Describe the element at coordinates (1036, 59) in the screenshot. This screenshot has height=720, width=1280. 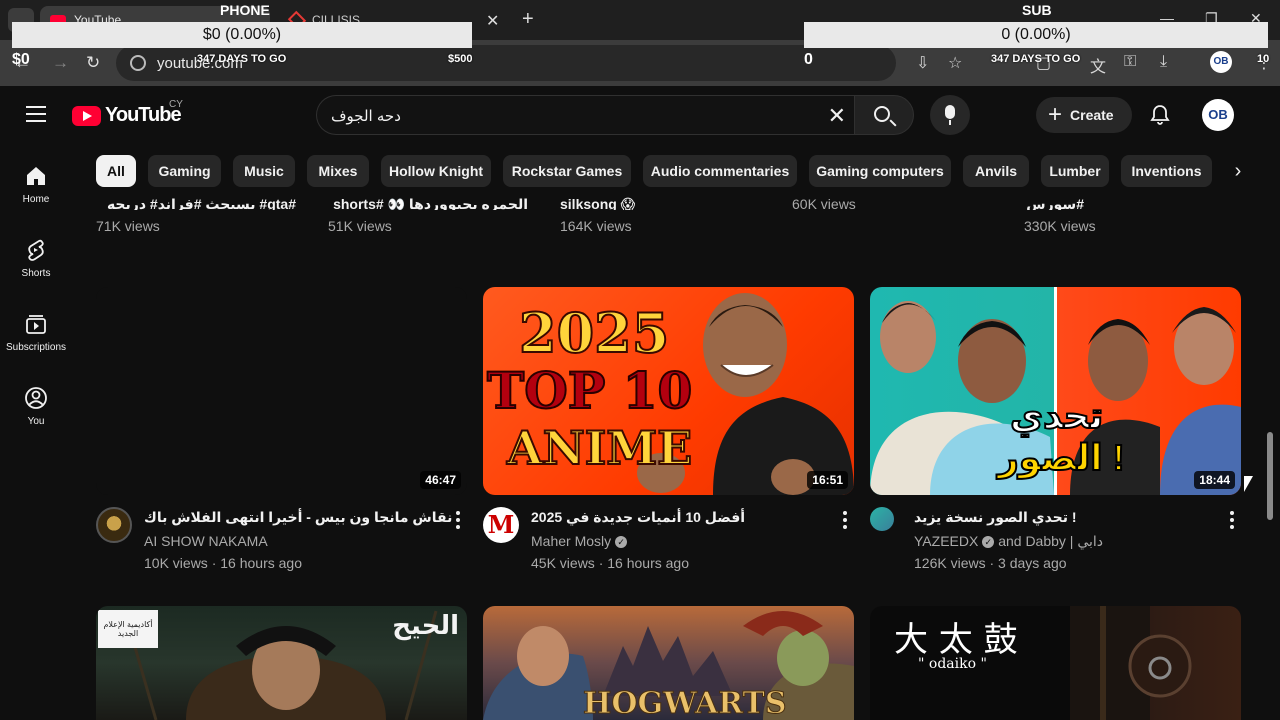
I see `overlay-right-days: 347 DAYS TO GO` at that location.